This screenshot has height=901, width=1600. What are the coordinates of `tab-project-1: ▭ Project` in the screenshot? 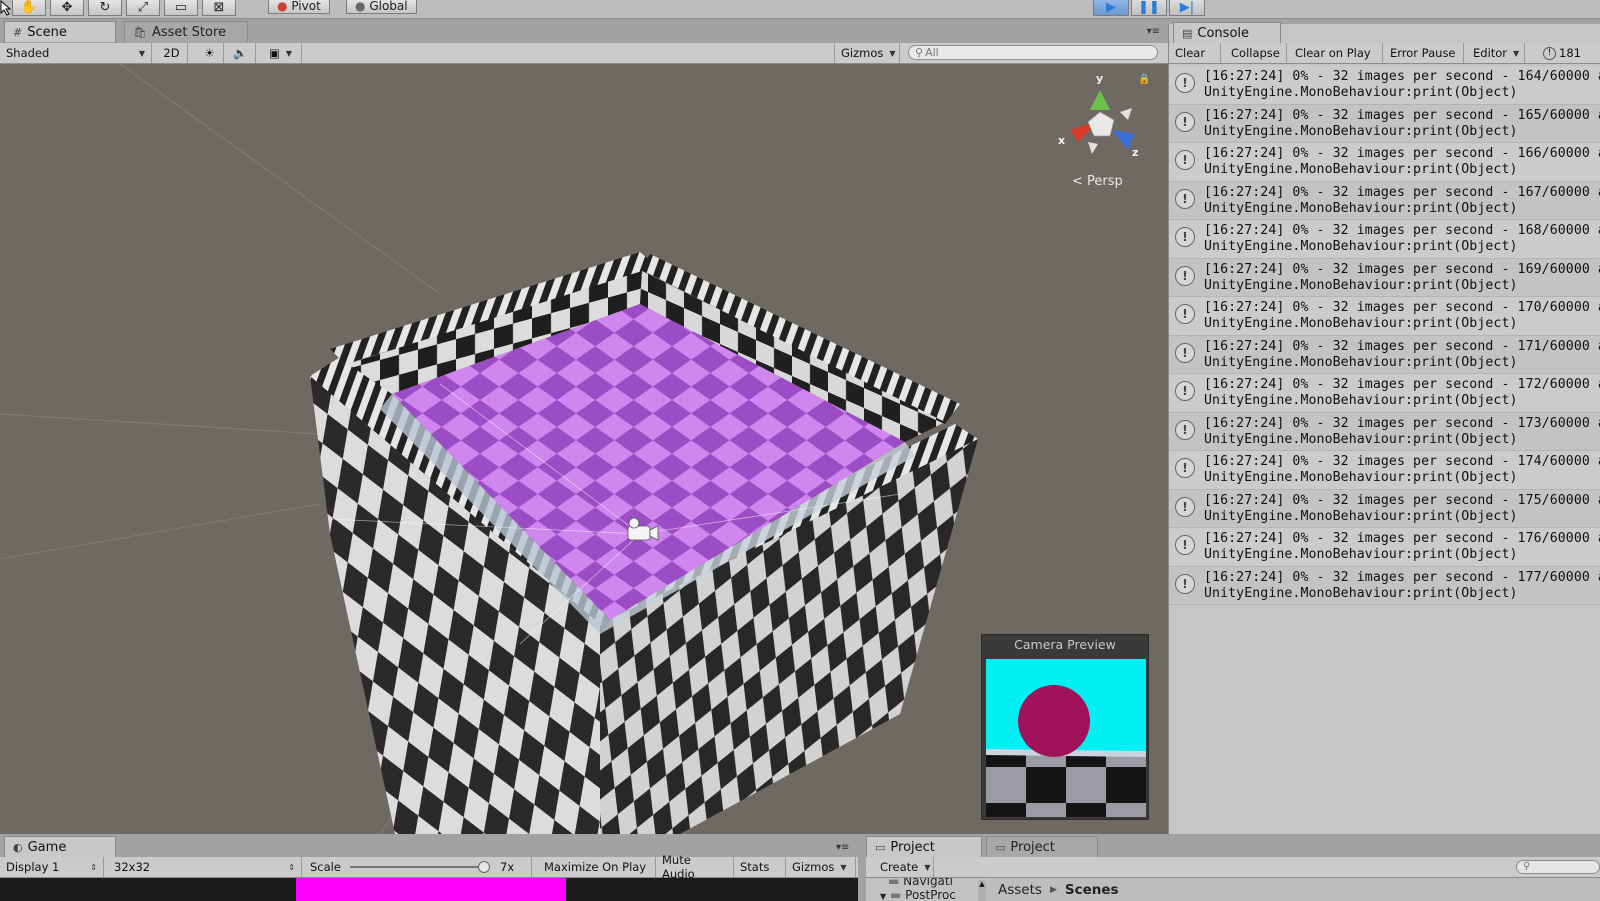 It's located at (924, 846).